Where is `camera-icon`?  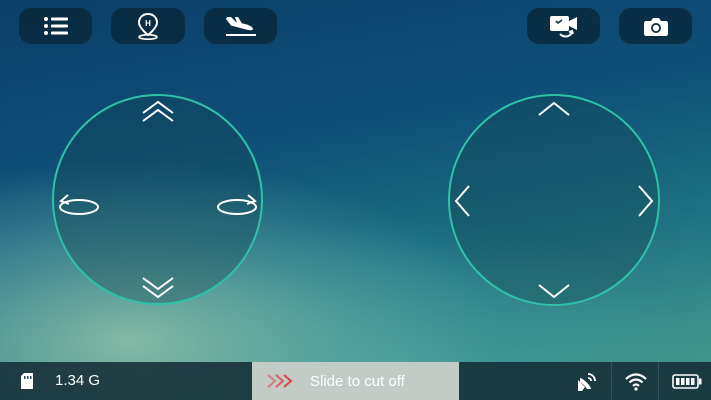
camera-icon is located at coordinates (656, 26).